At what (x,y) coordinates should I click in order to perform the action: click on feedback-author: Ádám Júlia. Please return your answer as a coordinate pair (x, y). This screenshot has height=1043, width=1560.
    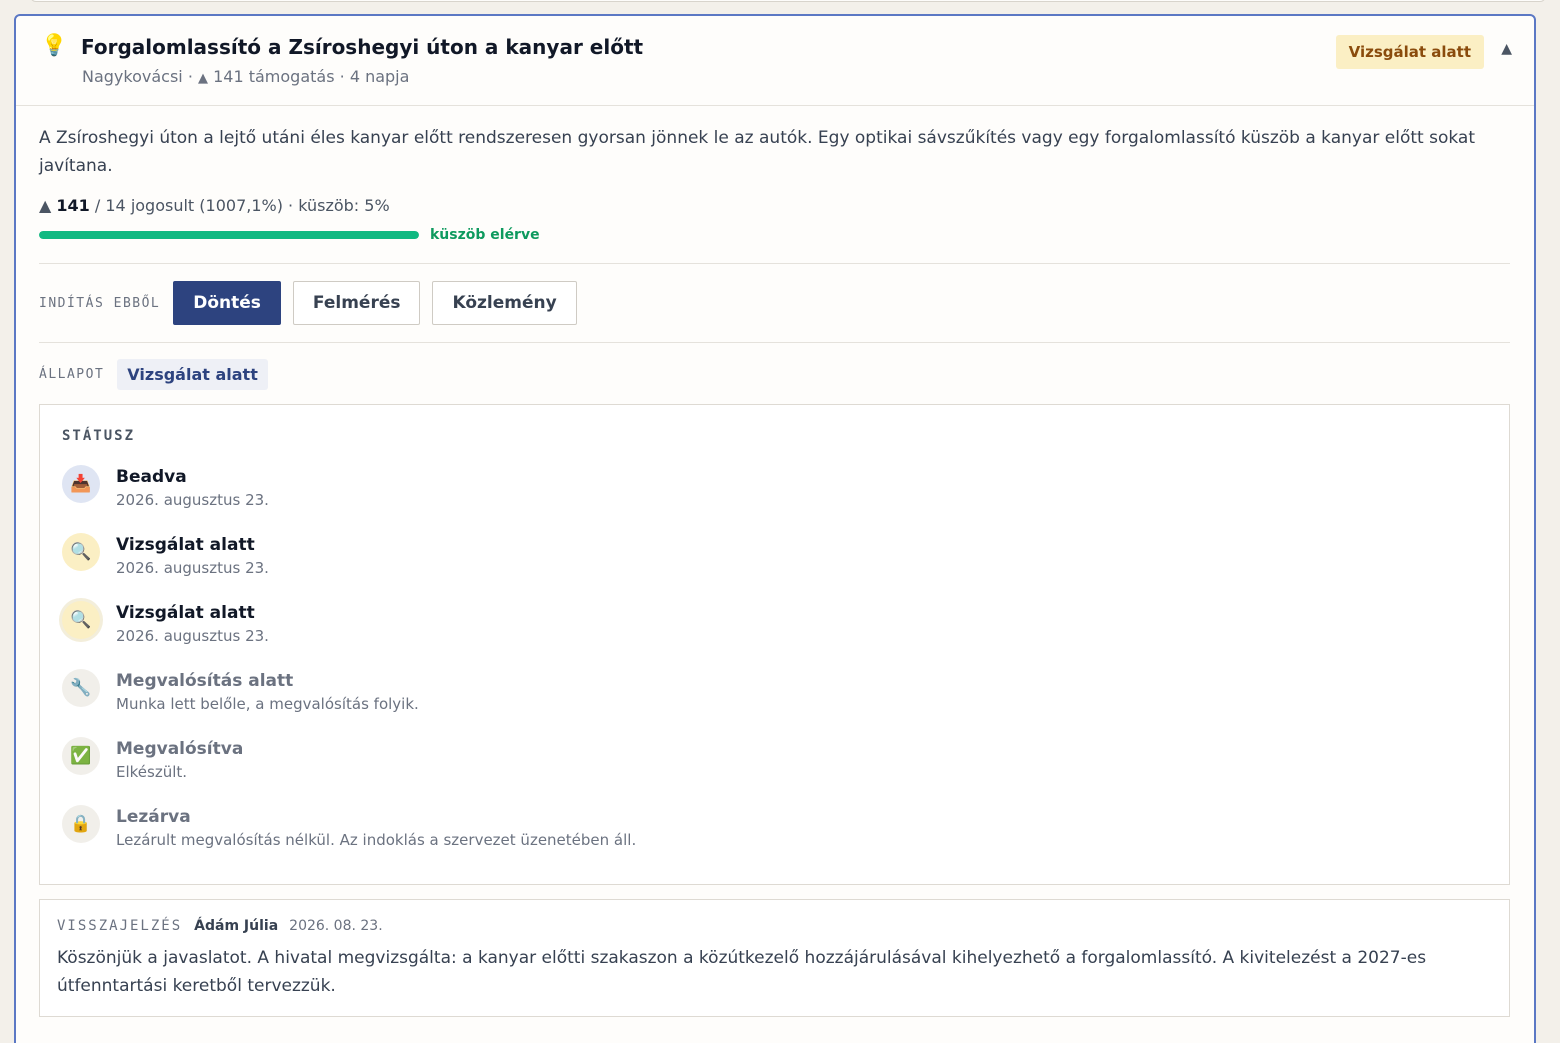
    Looking at the image, I should click on (236, 926).